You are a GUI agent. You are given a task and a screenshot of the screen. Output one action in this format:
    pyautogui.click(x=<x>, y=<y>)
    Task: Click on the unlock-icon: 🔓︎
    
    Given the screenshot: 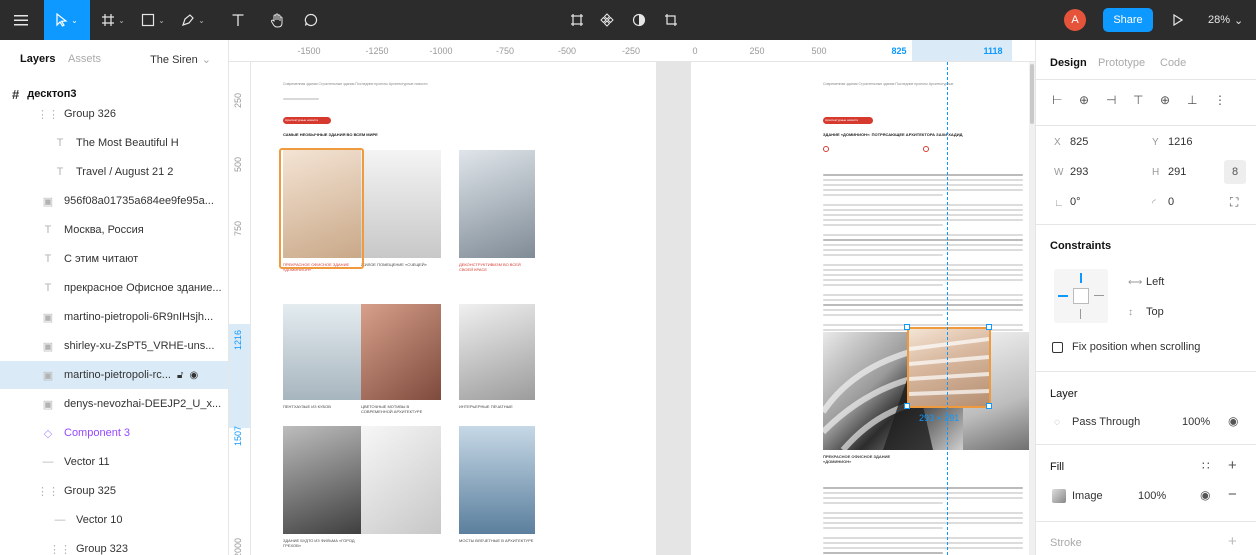 What is the action you would take?
    pyautogui.click(x=180, y=375)
    